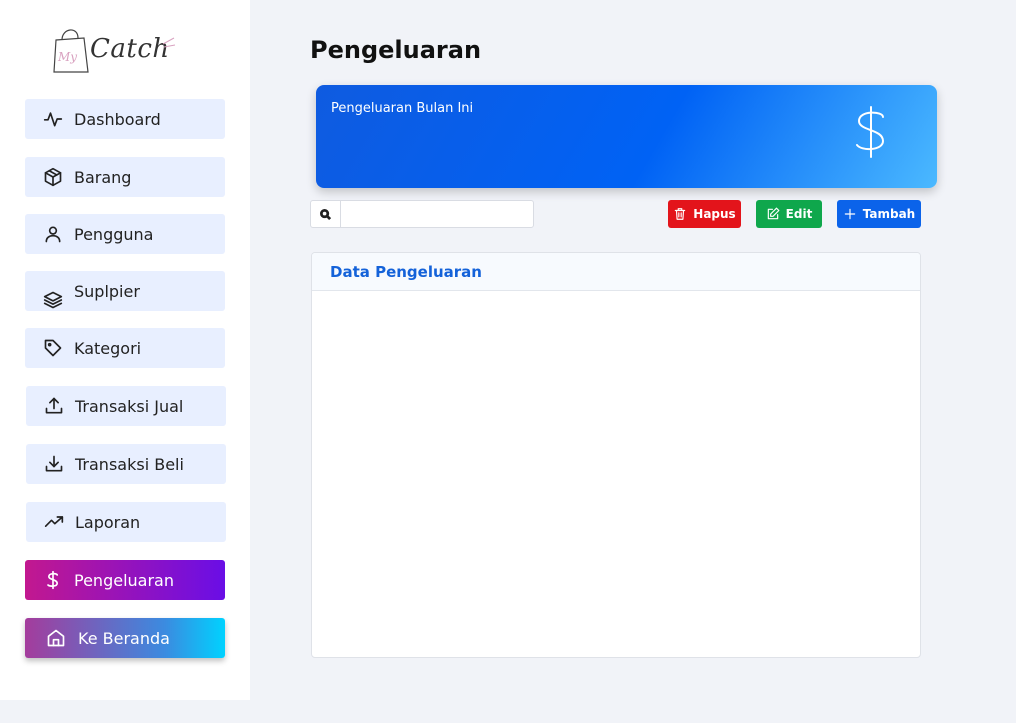  I want to click on logo: My Catch, so click(115, 48).